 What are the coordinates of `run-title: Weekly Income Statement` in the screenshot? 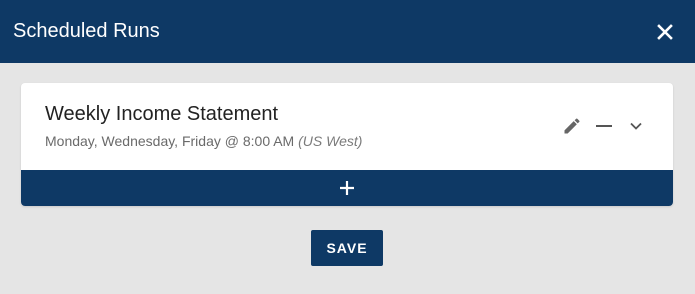 It's located at (162, 114).